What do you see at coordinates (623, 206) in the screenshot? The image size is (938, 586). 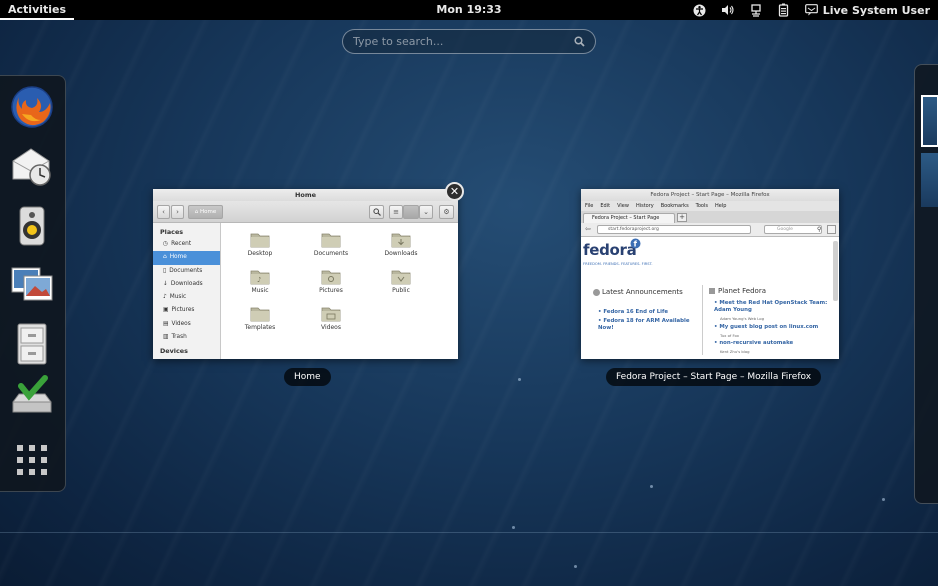 I see `menu-view: View` at bounding box center [623, 206].